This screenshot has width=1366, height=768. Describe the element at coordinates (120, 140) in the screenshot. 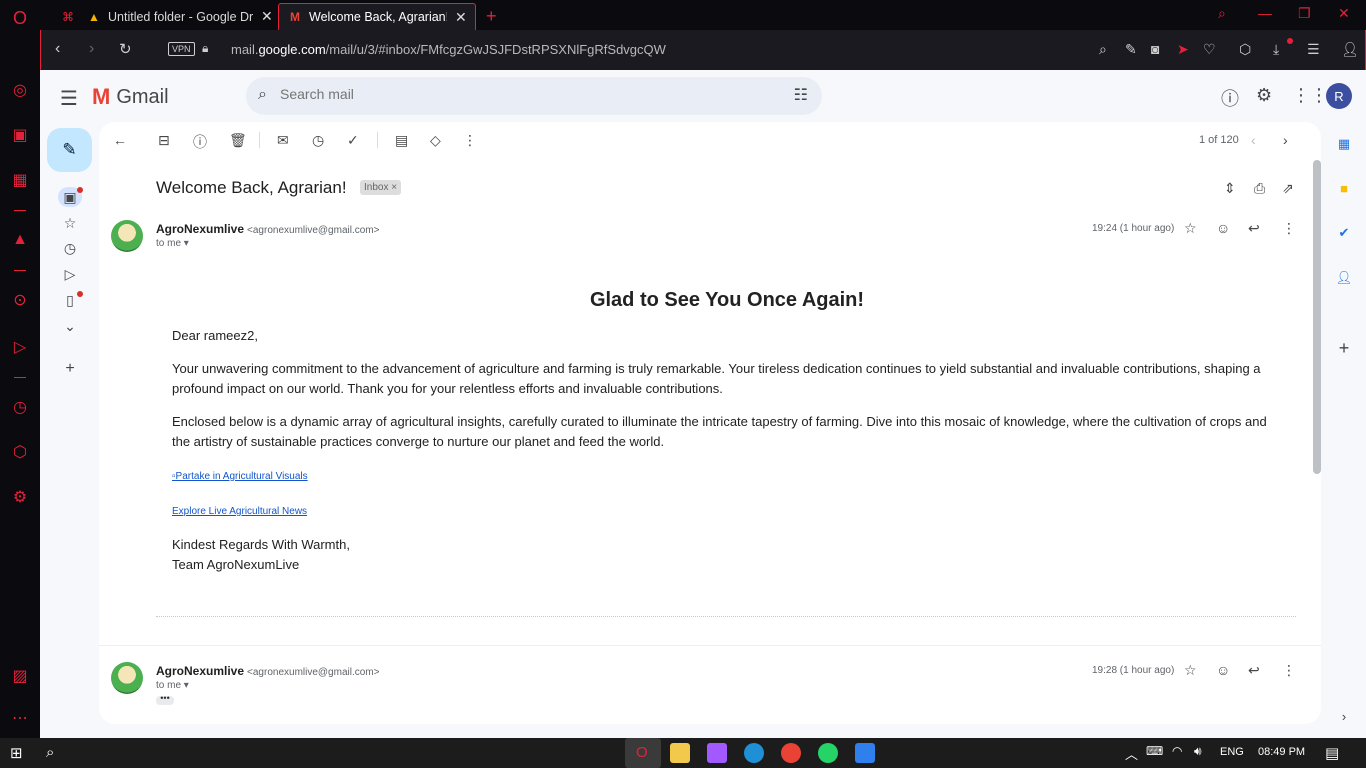

I see `back-arrow-icon: ←` at that location.